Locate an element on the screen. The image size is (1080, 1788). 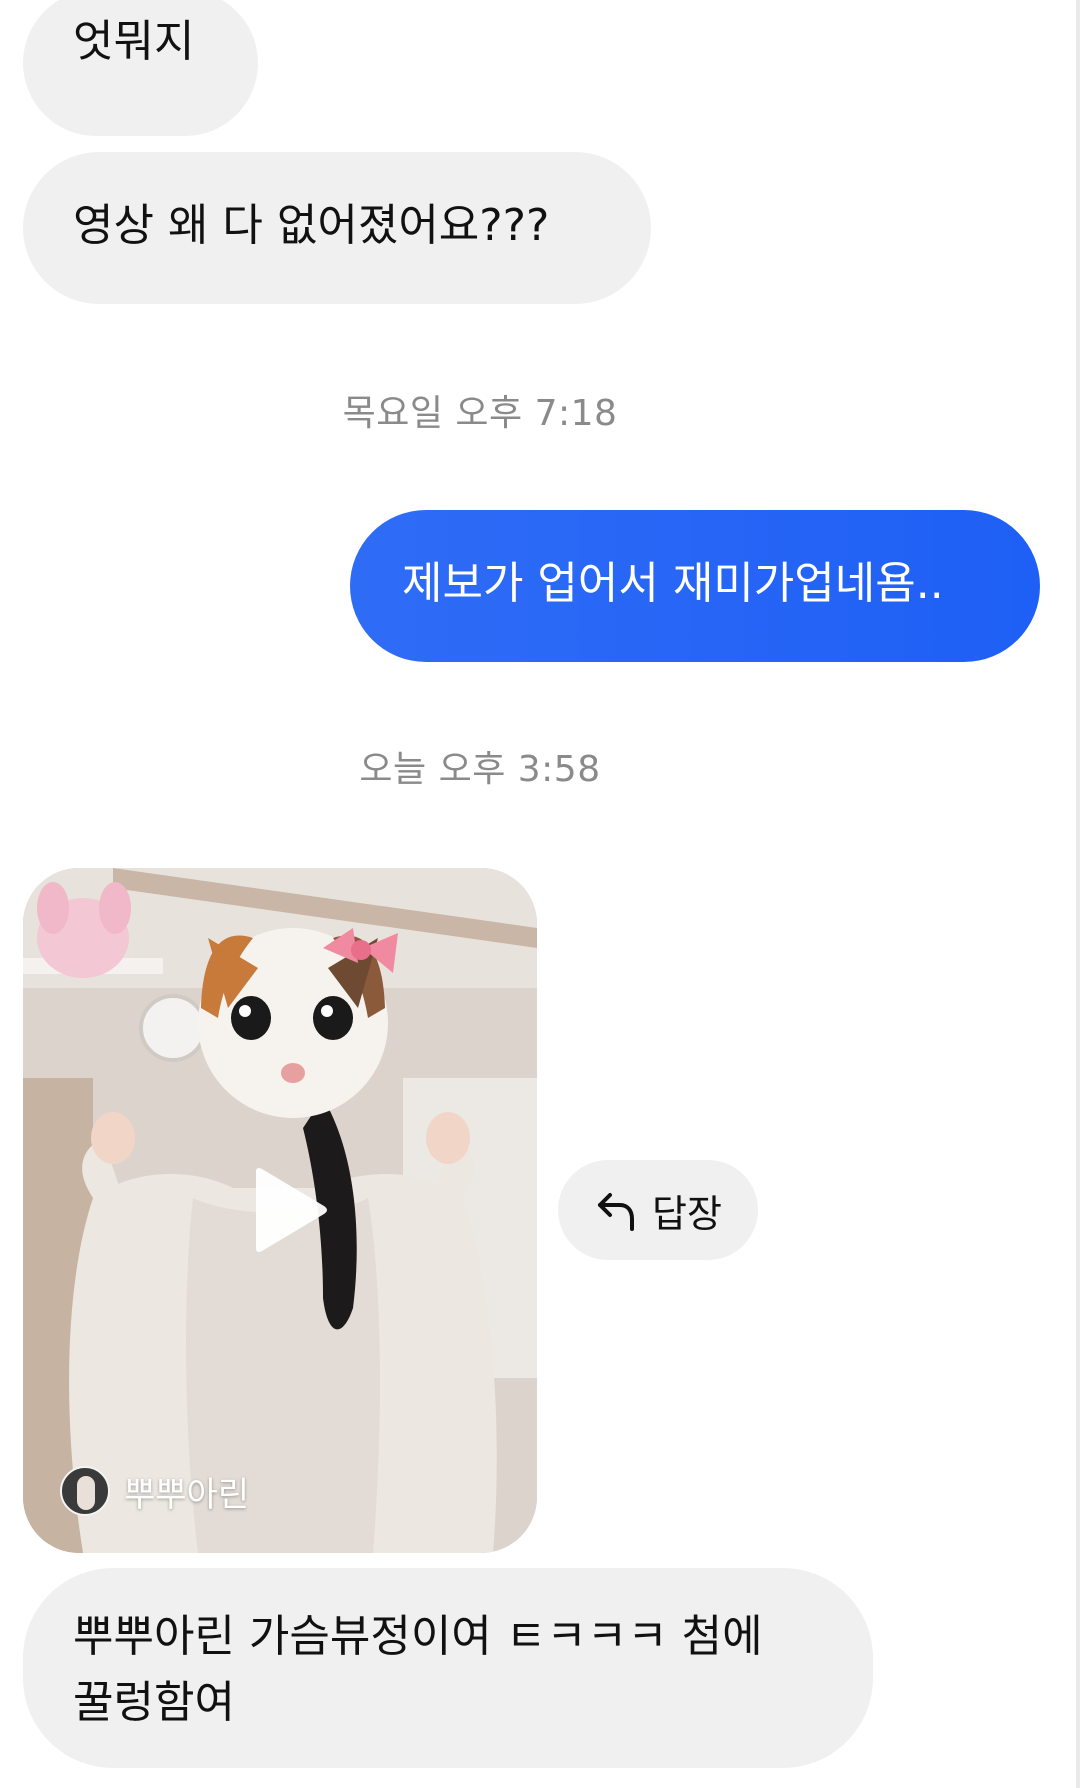
message-text: 영상 왜 다 없어졌어요??? is located at coordinates (311, 225).